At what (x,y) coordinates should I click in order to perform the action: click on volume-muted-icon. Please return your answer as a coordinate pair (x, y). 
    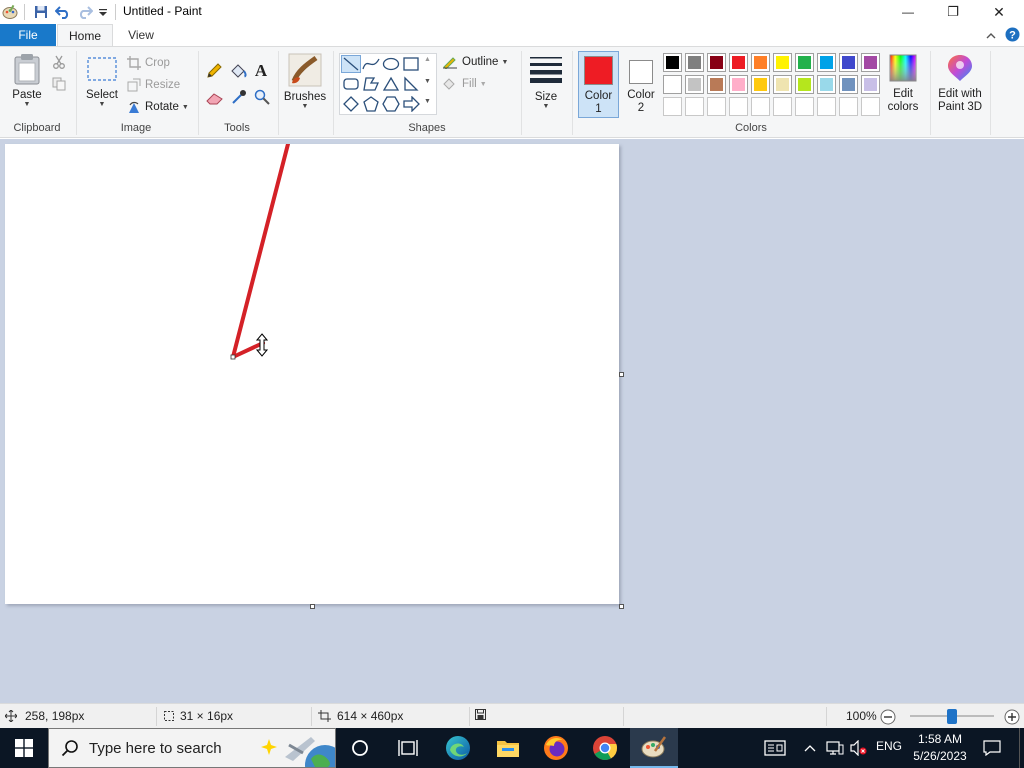
    Looking at the image, I should click on (859, 749).